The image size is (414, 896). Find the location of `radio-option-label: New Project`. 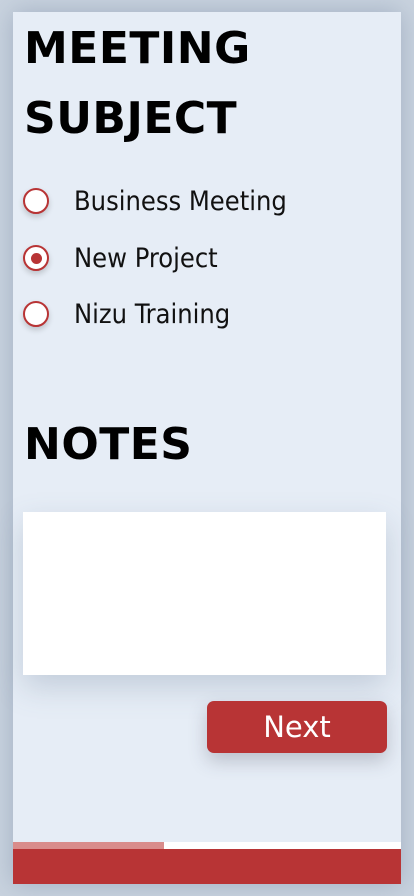

radio-option-label: New Project is located at coordinates (146, 258).